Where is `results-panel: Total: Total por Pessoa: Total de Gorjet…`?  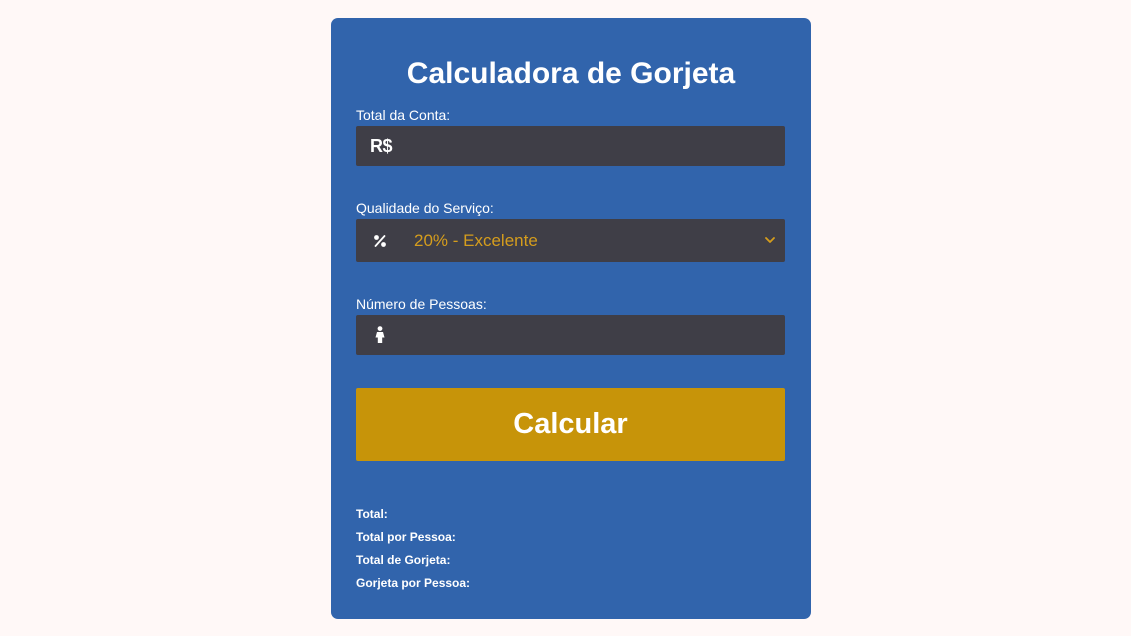
results-panel: Total: Total por Pessoa: Total de Gorjet… is located at coordinates (570, 549).